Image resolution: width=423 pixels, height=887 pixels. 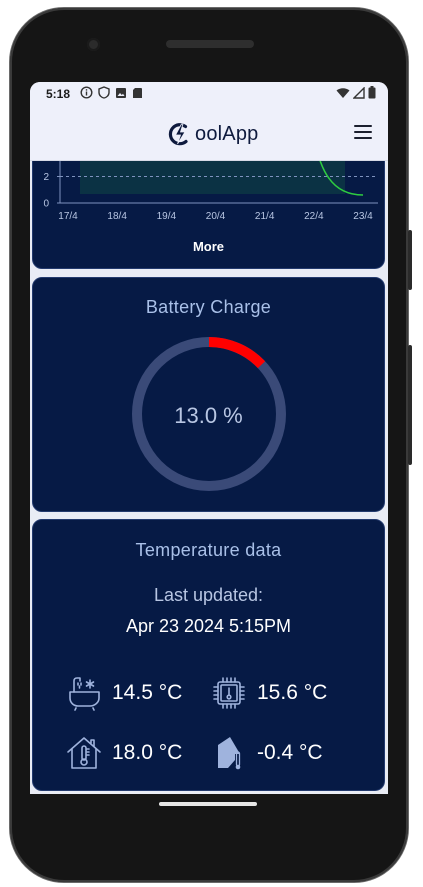 I want to click on speaker-grill, so click(x=210, y=44).